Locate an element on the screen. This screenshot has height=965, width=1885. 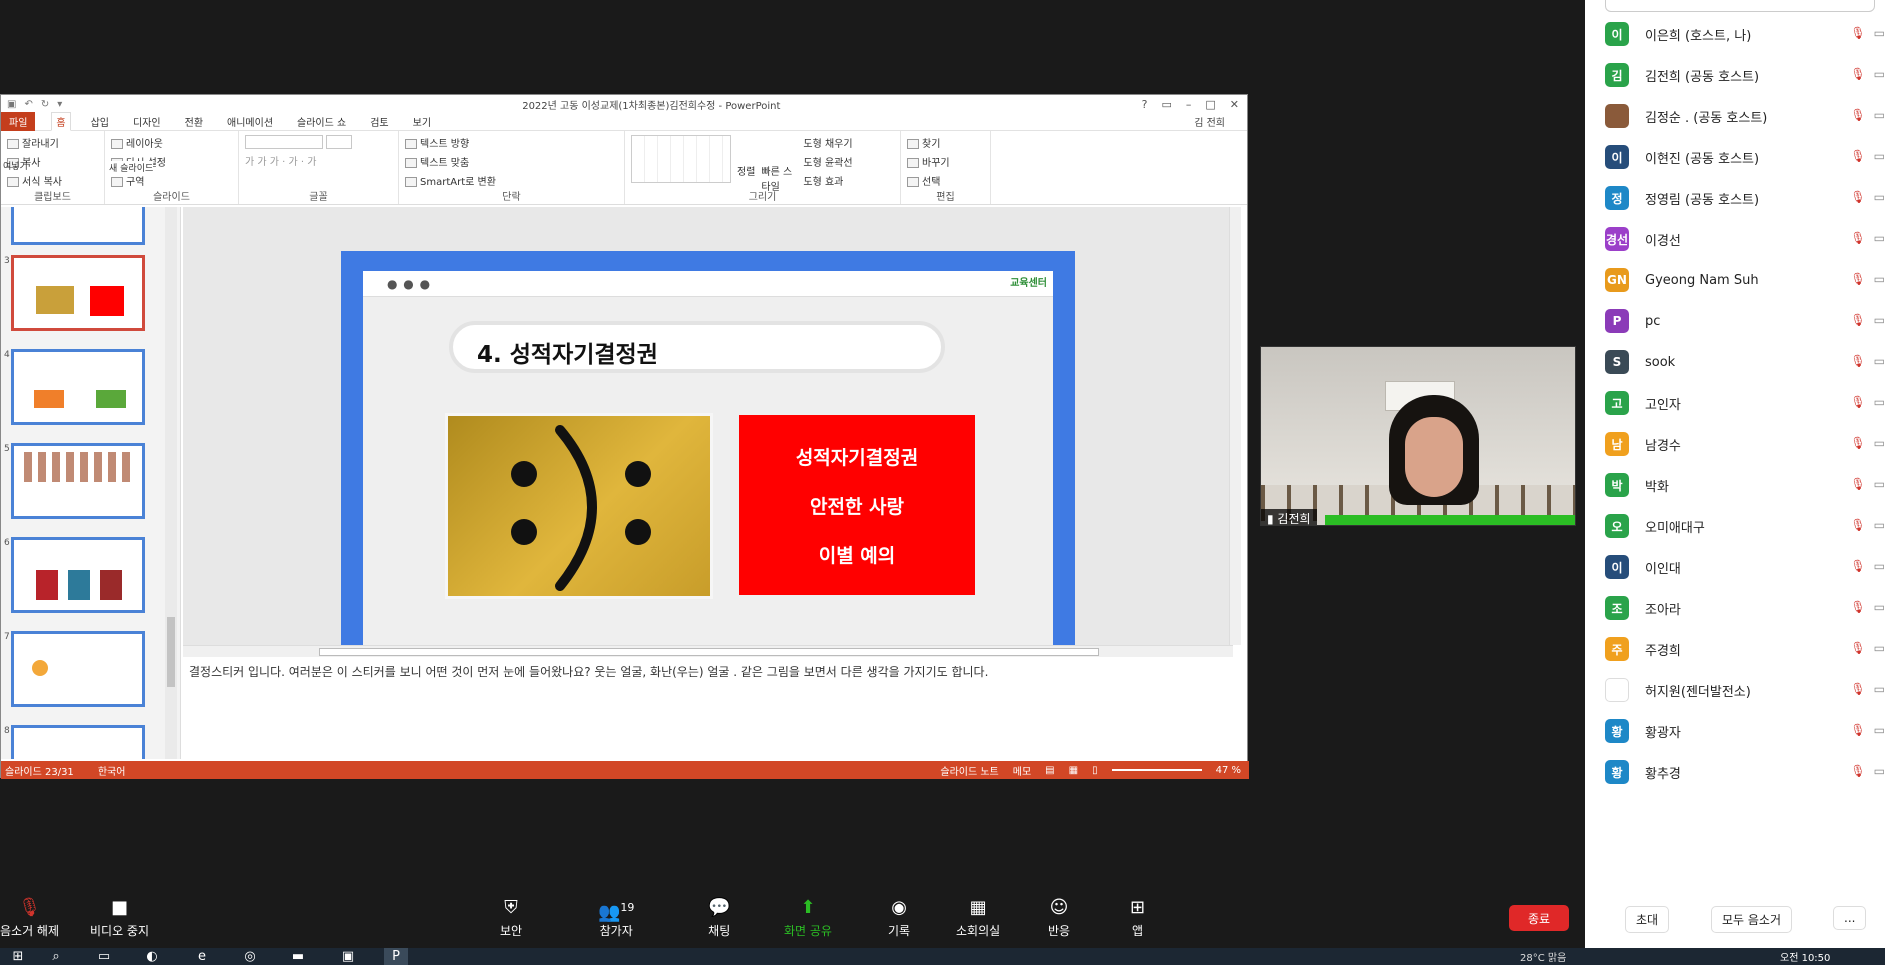
tab-animations: 애니메이션 is located at coordinates (250, 121).